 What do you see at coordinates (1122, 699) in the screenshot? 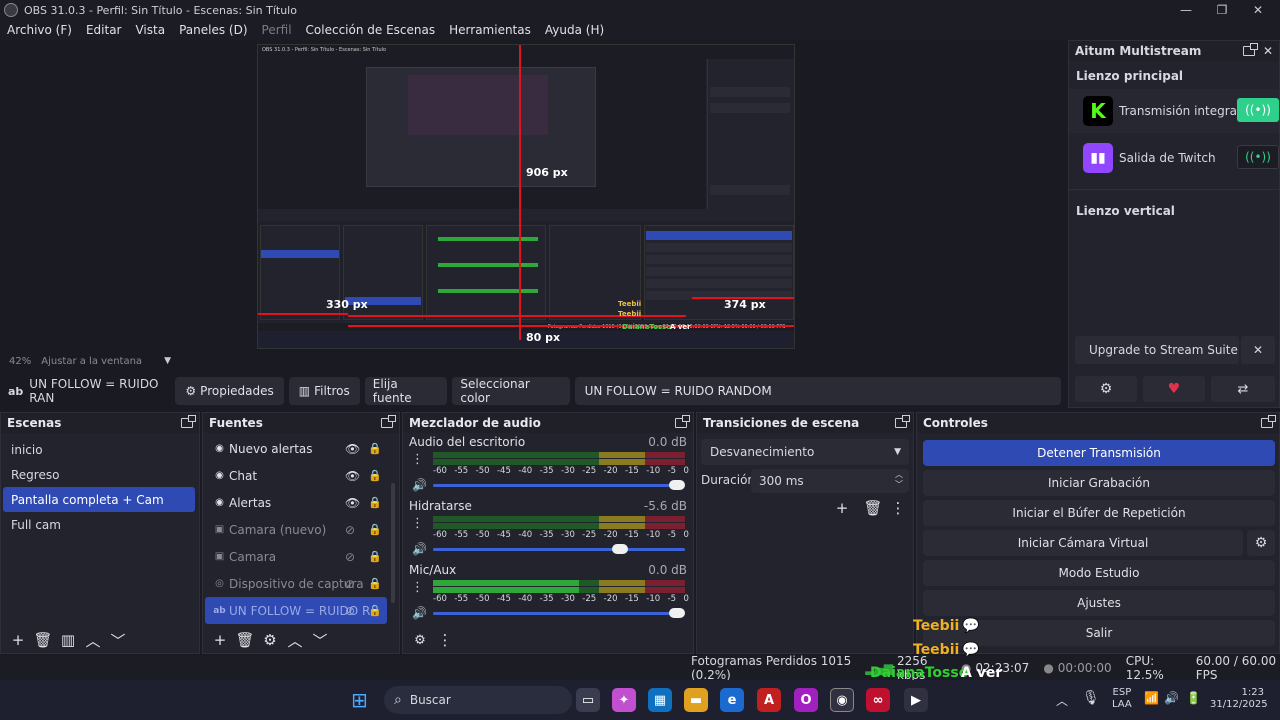
I see `language-indicator: ESP LAA` at bounding box center [1122, 699].